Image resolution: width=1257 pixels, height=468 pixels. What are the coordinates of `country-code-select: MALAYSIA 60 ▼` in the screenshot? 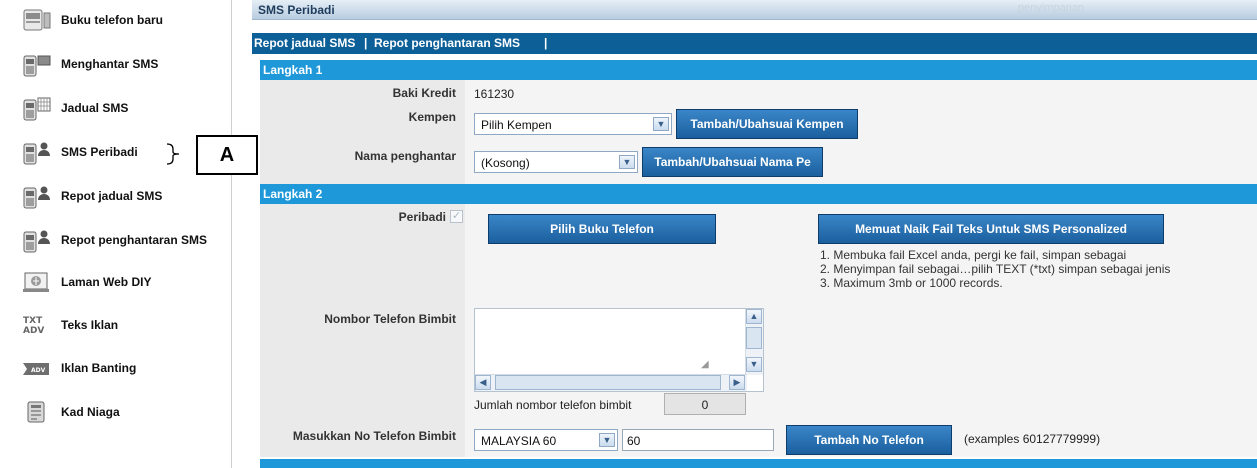 It's located at (546, 440).